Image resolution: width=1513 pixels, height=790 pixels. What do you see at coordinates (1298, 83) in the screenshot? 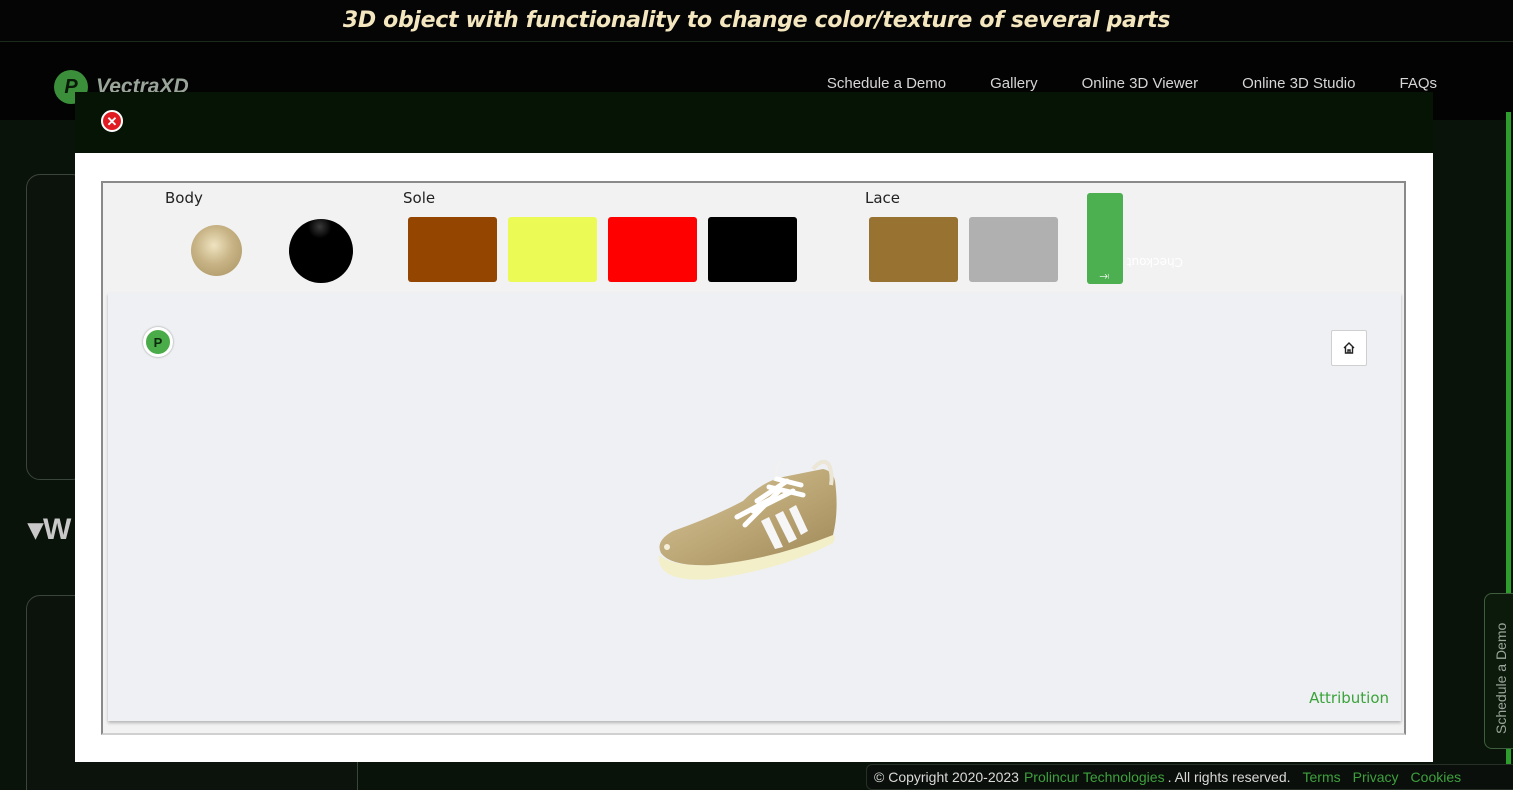
I see `nav-online-3d-studio: Online 3D Studio` at bounding box center [1298, 83].